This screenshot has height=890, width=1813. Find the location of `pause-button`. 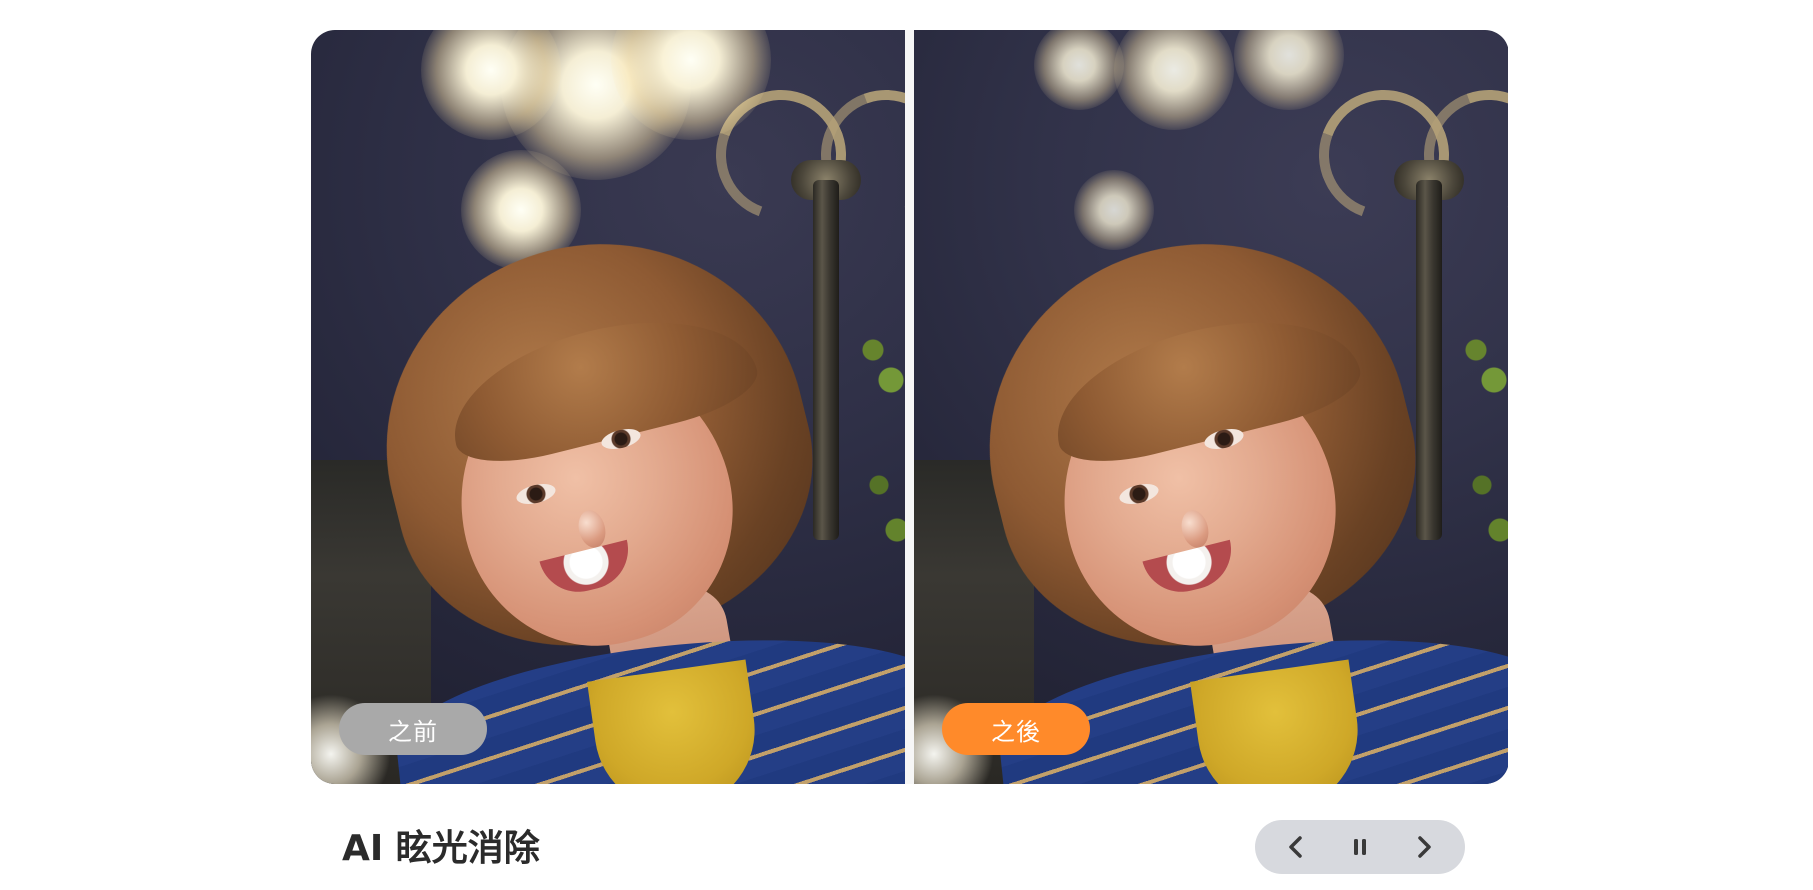

pause-button is located at coordinates (1360, 847).